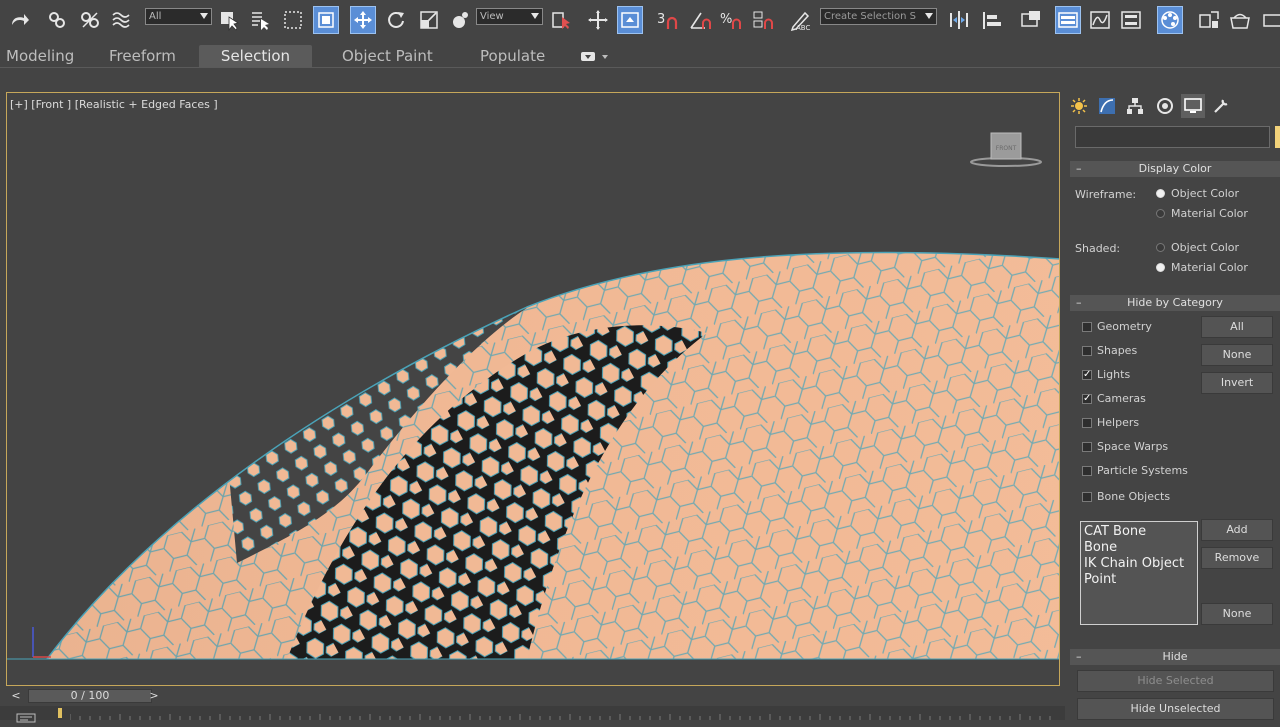 Image resolution: width=1280 pixels, height=727 pixels. I want to click on display-icon, so click(1193, 106).